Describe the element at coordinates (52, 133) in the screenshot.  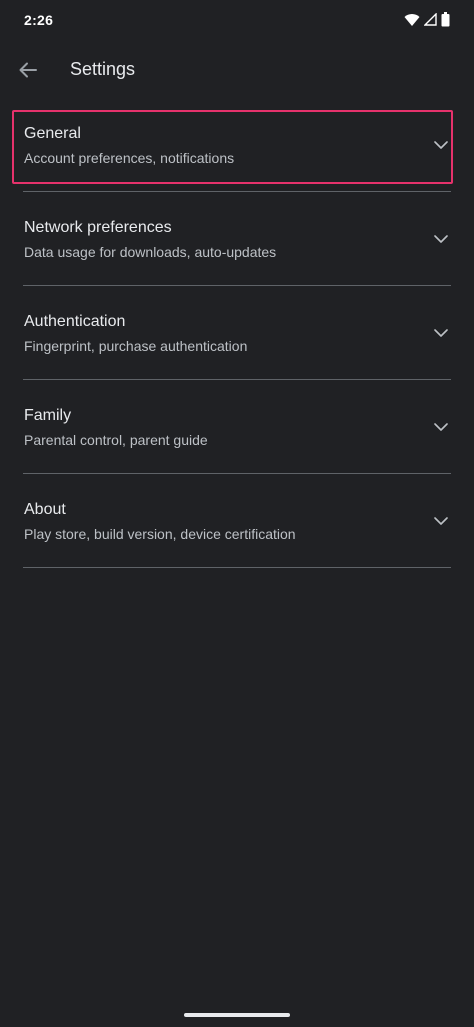
I see `setting-title: General` at that location.